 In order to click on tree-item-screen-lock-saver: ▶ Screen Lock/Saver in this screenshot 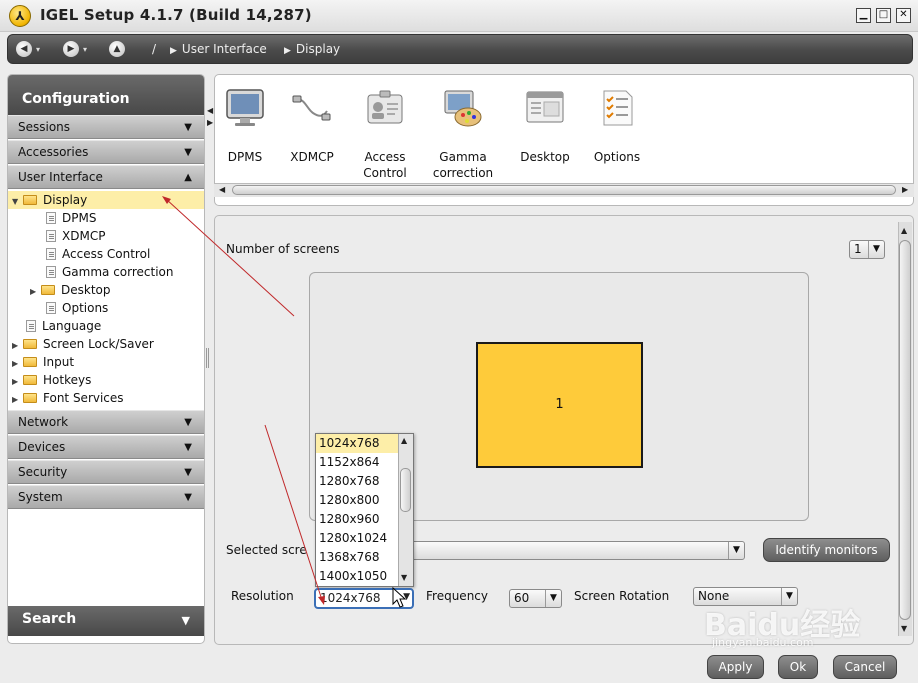, I will do `click(83, 344)`.